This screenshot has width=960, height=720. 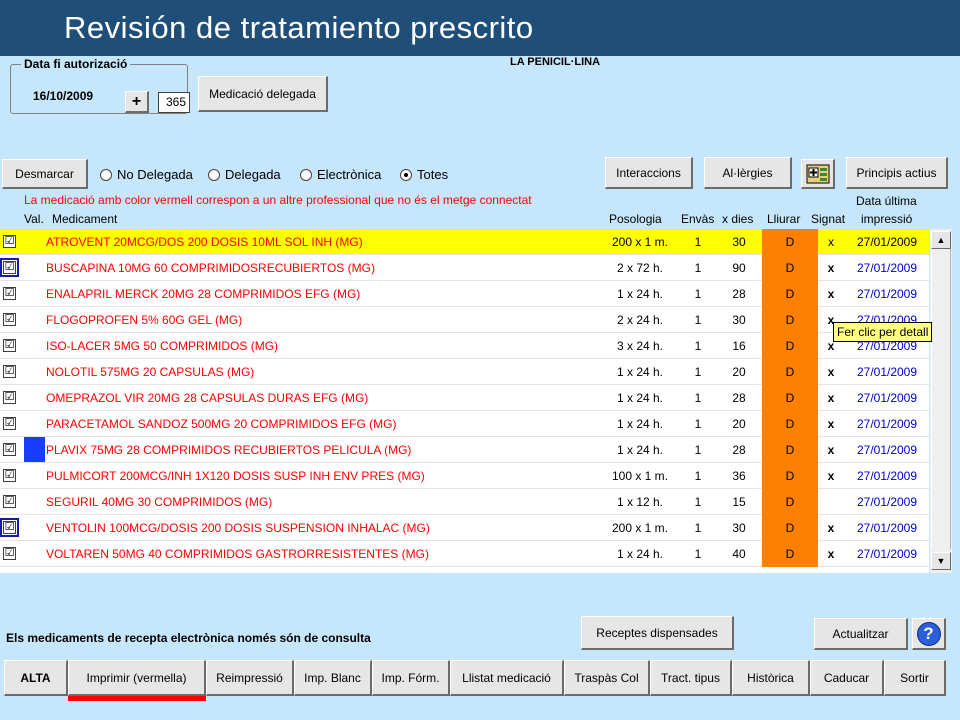 I want to click on medication-box-icon, so click(x=817, y=173).